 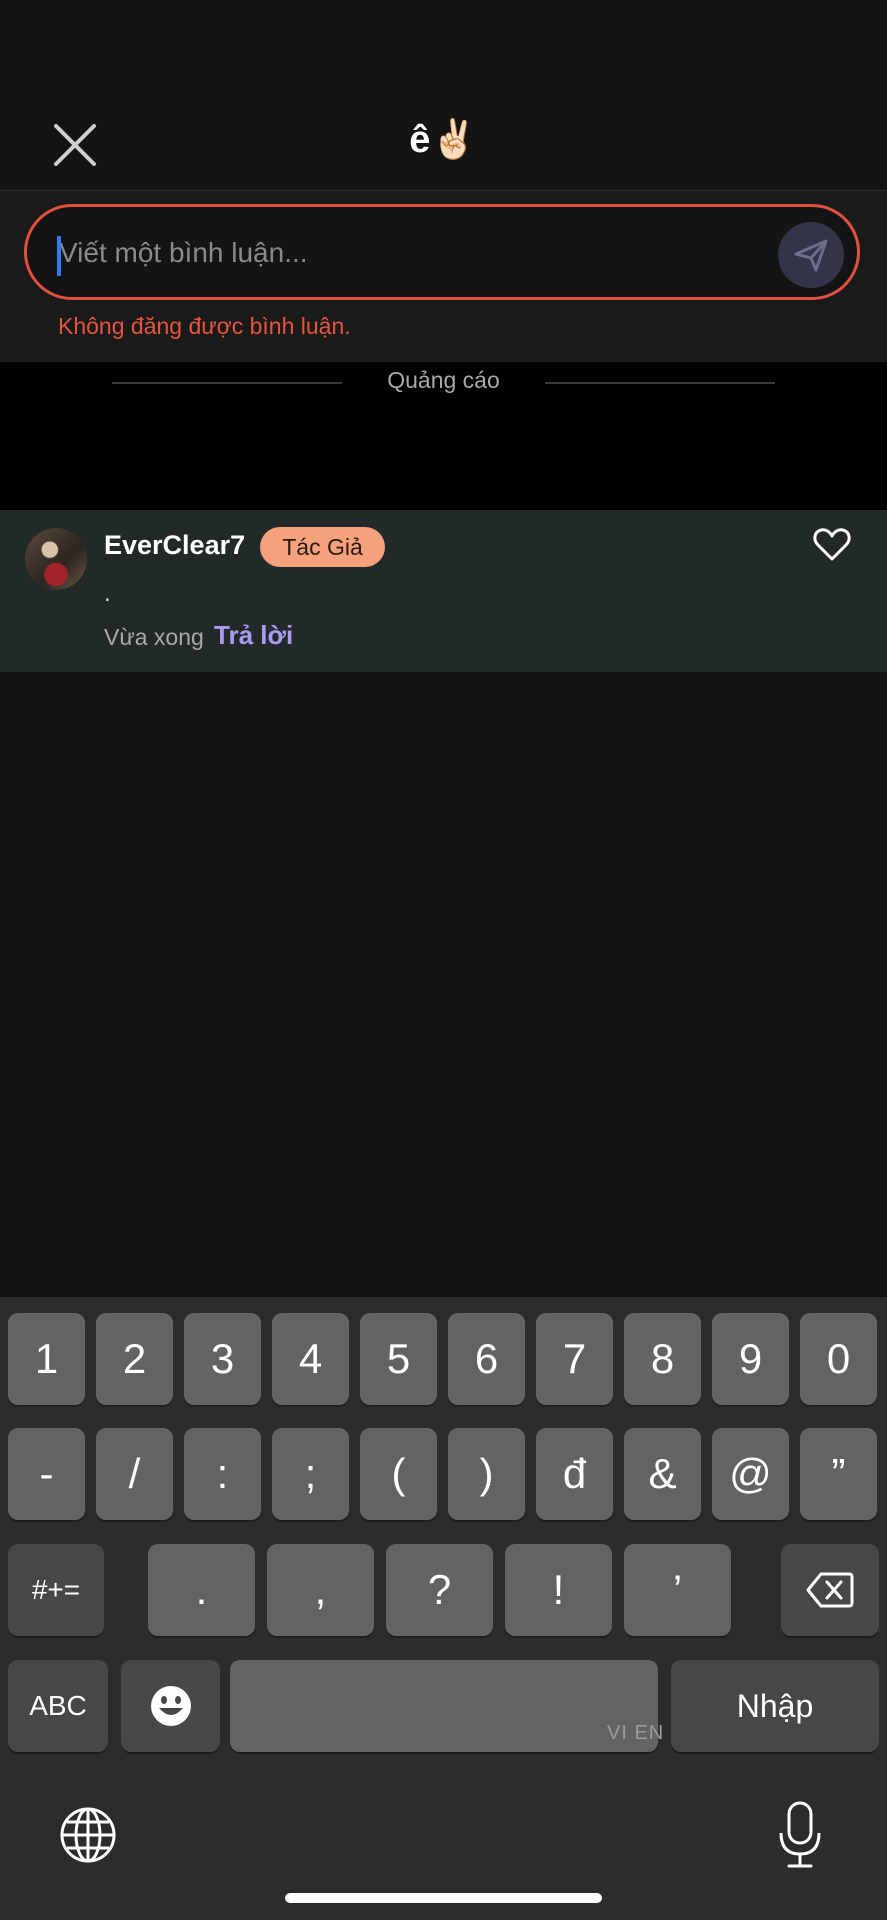 What do you see at coordinates (443, 1898) in the screenshot?
I see `home-indicator` at bounding box center [443, 1898].